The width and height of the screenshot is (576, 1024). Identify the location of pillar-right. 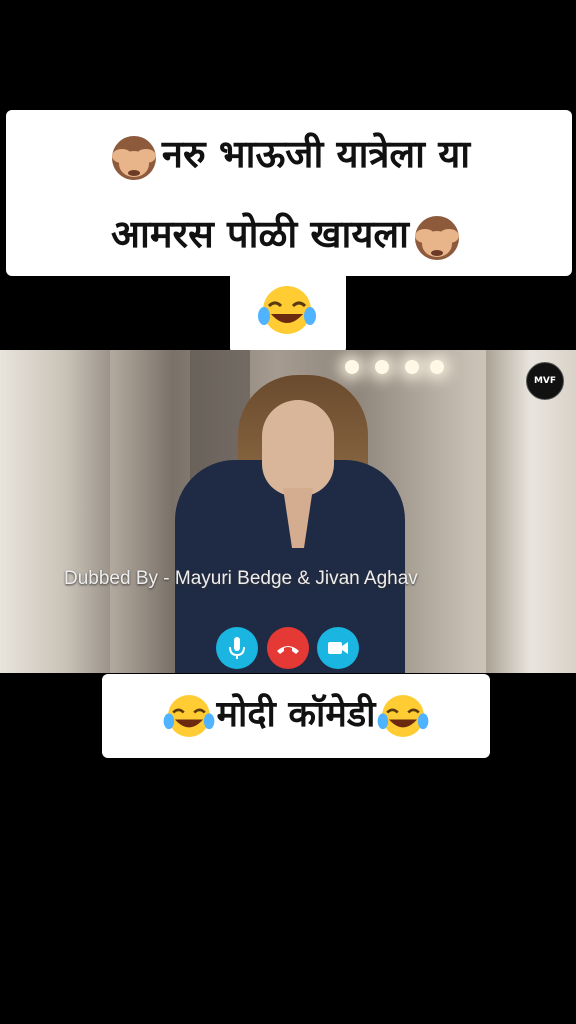
(531, 511).